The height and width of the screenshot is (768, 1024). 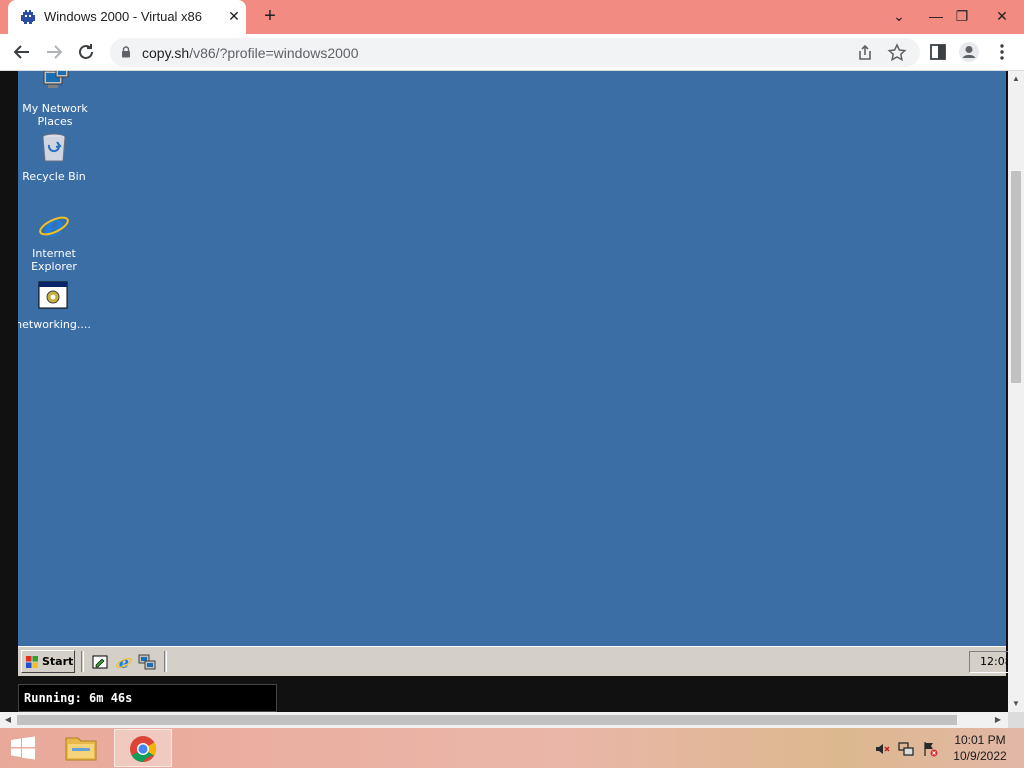 I want to click on internet-explorer-icon: e, so click(x=54, y=226).